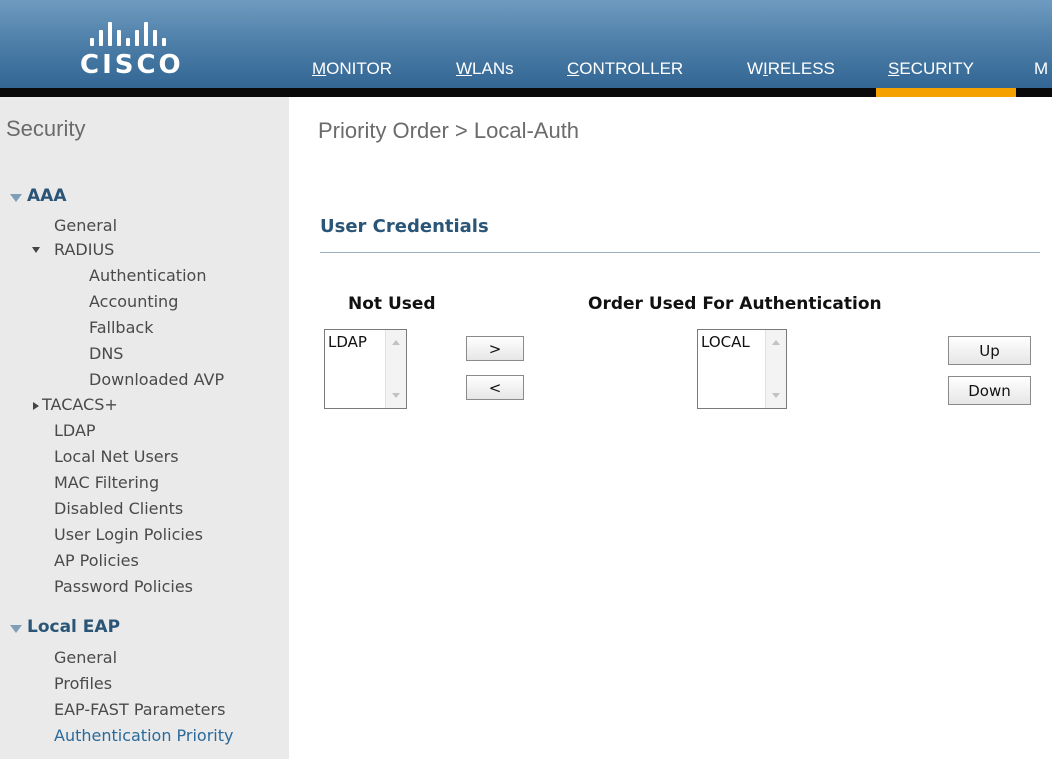 The image size is (1052, 759). I want to click on sidebar-item-eap-fast-parameters: EAP-FAST Parameters, so click(139, 709).